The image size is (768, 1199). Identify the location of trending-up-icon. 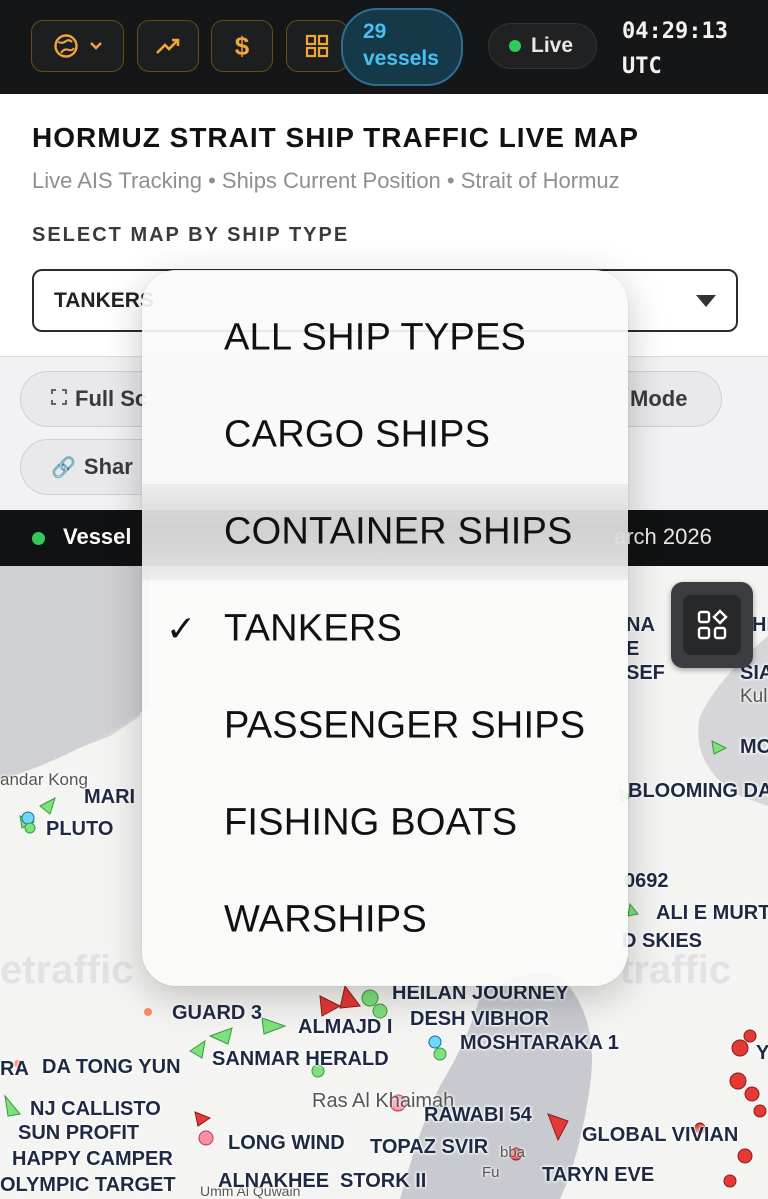
(168, 46).